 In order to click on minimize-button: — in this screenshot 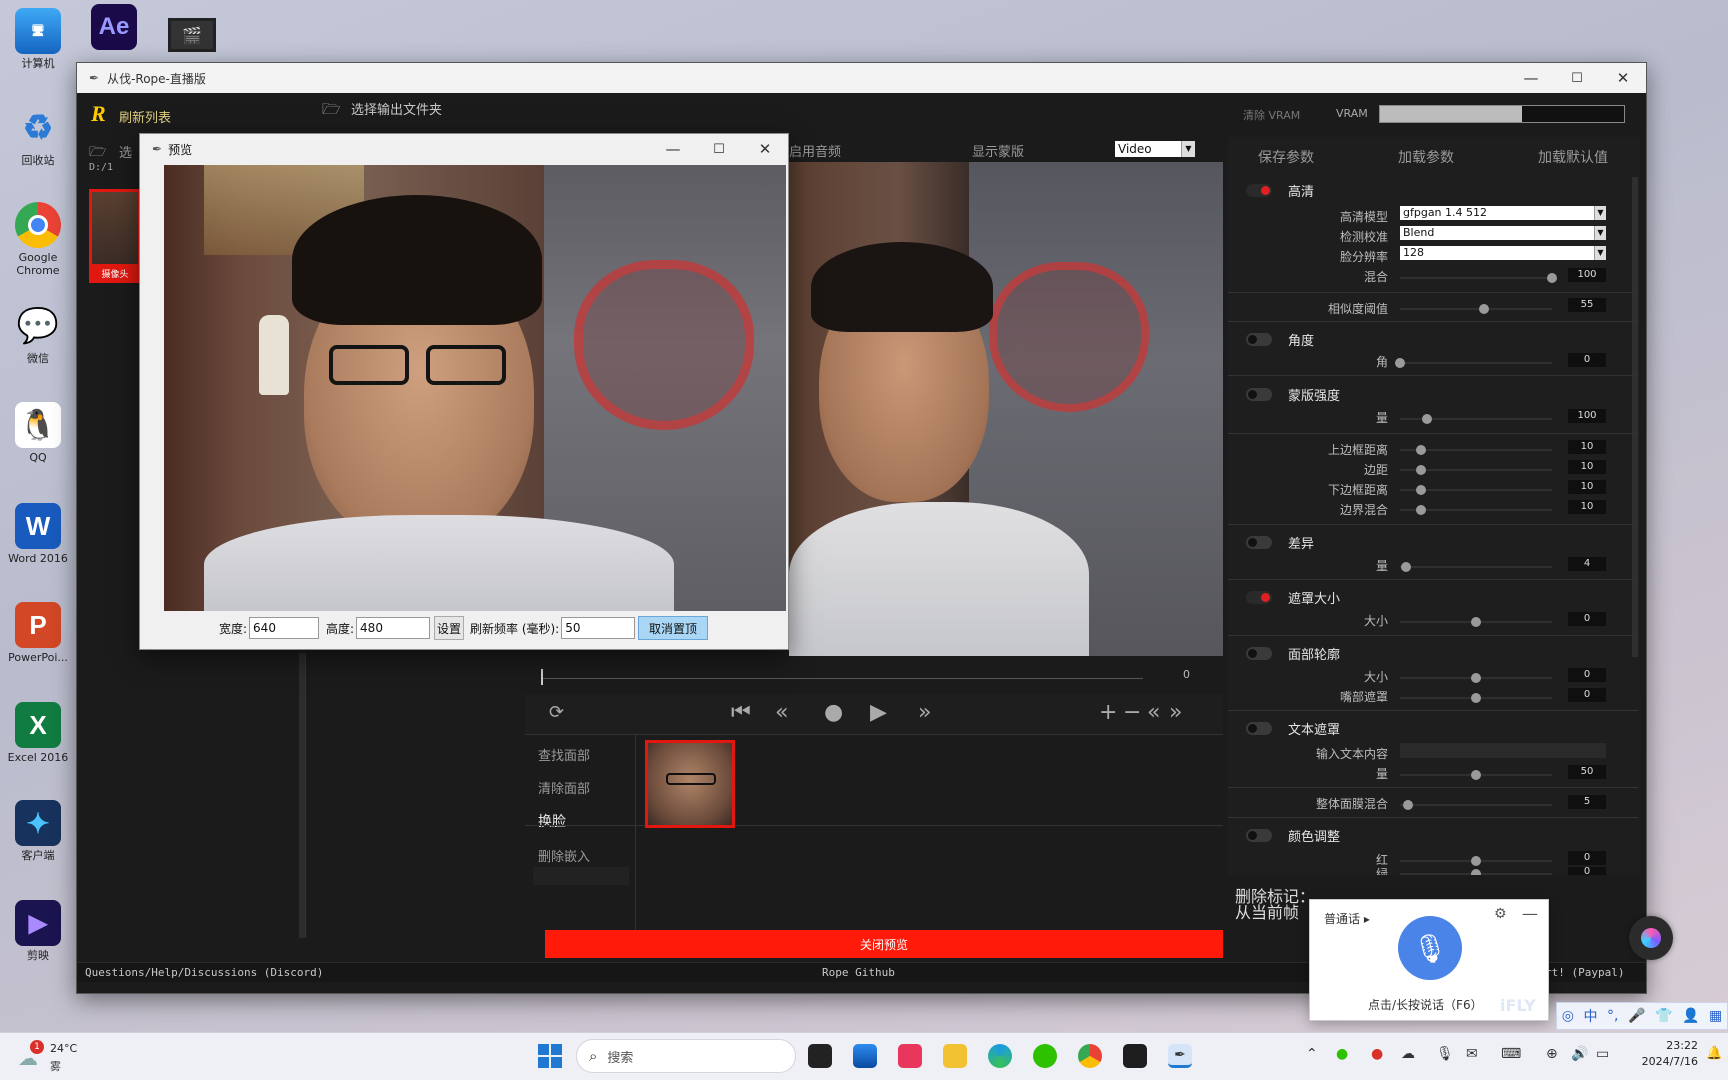, I will do `click(1531, 78)`.